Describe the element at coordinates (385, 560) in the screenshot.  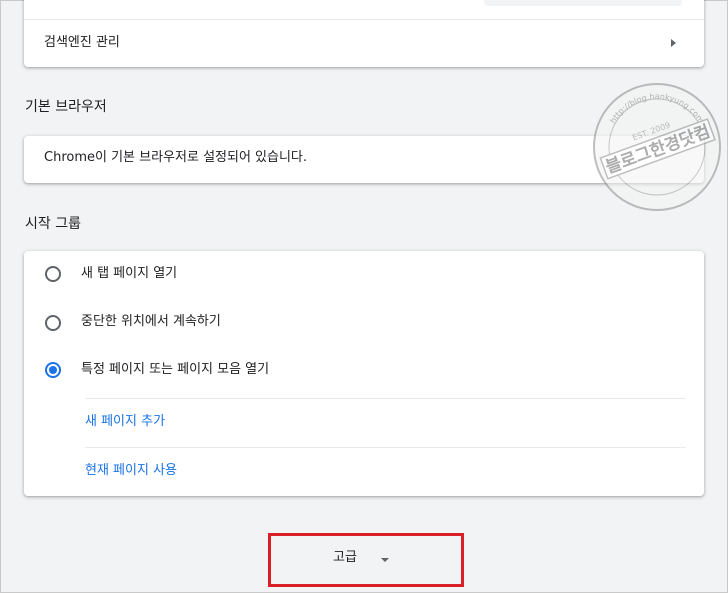
I see `caret-down-icon` at that location.